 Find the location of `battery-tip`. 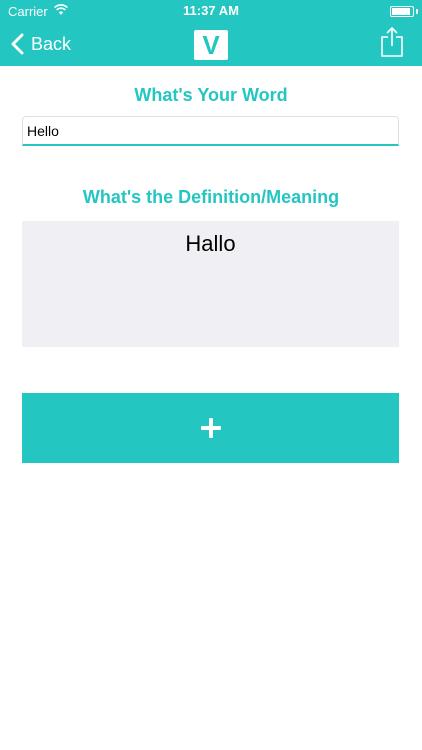

battery-tip is located at coordinates (417, 11).